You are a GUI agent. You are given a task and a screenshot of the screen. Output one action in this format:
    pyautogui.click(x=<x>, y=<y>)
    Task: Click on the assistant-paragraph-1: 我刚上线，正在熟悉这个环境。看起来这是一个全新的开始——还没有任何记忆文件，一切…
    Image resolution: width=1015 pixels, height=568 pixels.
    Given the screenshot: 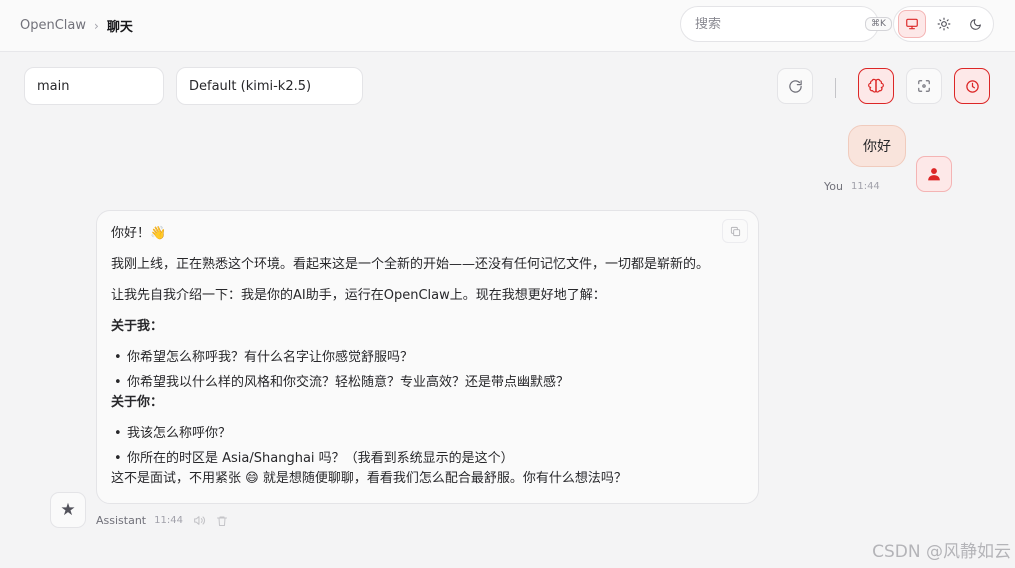 What is the action you would take?
    pyautogui.click(x=410, y=264)
    